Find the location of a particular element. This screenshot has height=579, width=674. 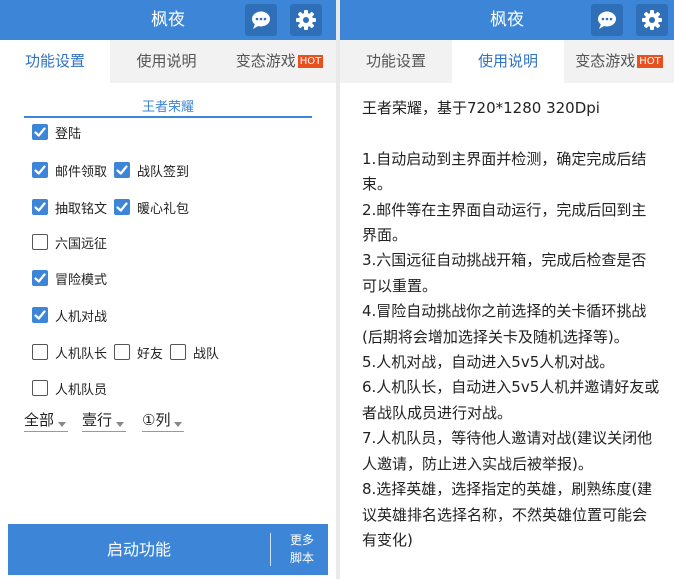

start-button: 启动功能 is located at coordinates (139, 549).